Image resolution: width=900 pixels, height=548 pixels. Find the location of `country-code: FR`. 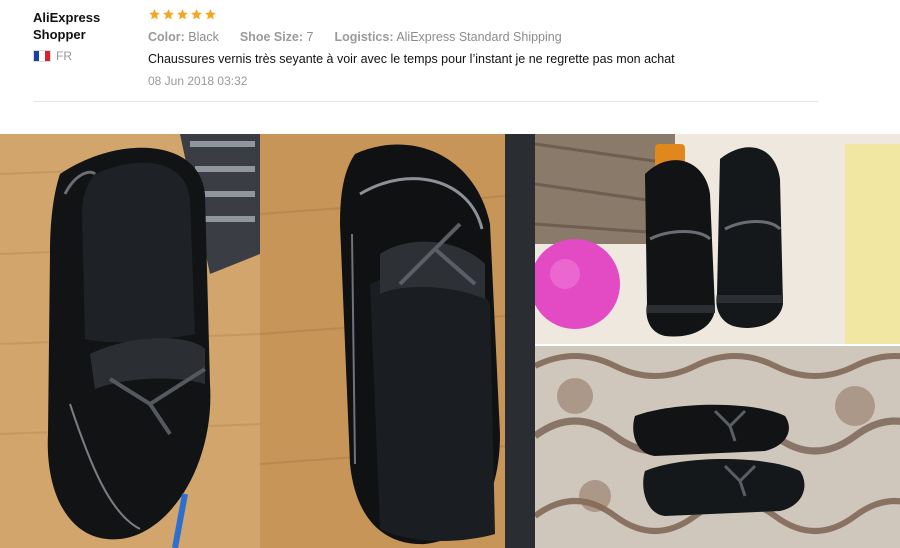

country-code: FR is located at coordinates (64, 56).